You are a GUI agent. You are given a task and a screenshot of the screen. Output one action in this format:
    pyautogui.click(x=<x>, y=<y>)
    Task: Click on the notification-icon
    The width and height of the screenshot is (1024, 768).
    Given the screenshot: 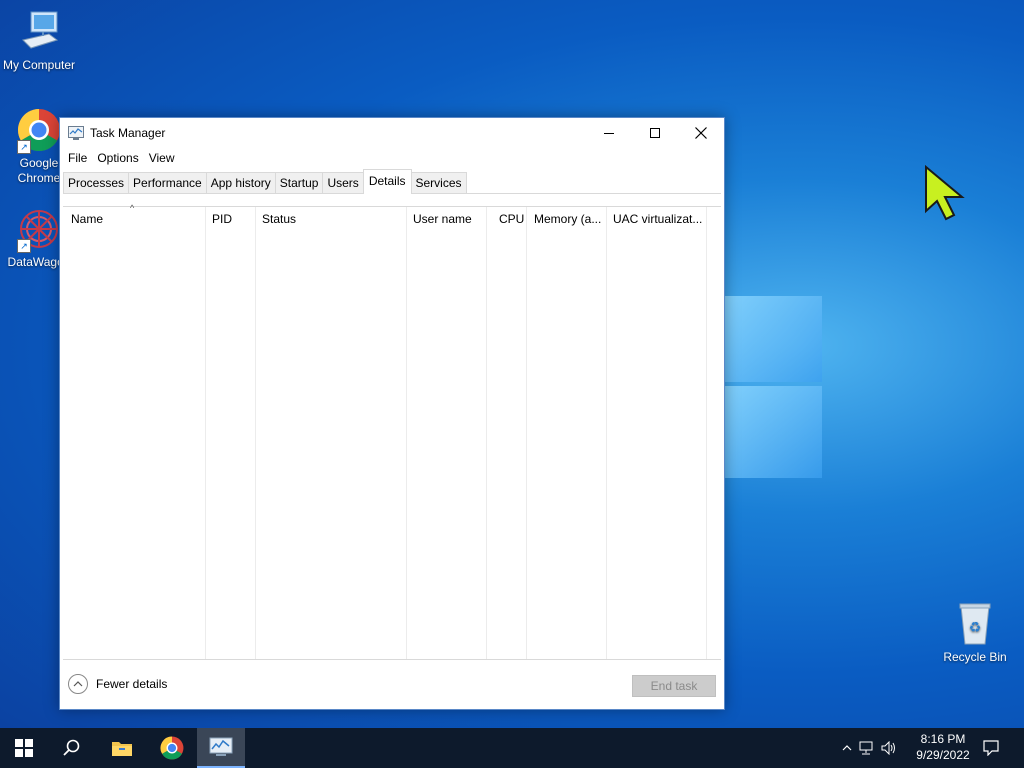 What is the action you would take?
    pyautogui.click(x=991, y=748)
    